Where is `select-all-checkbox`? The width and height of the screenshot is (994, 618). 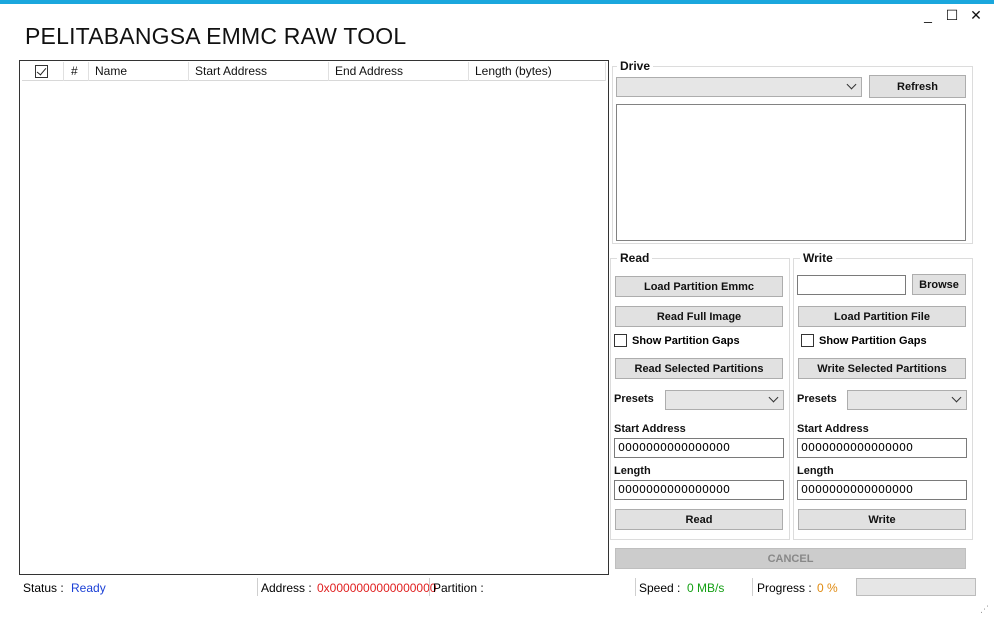 select-all-checkbox is located at coordinates (41, 71).